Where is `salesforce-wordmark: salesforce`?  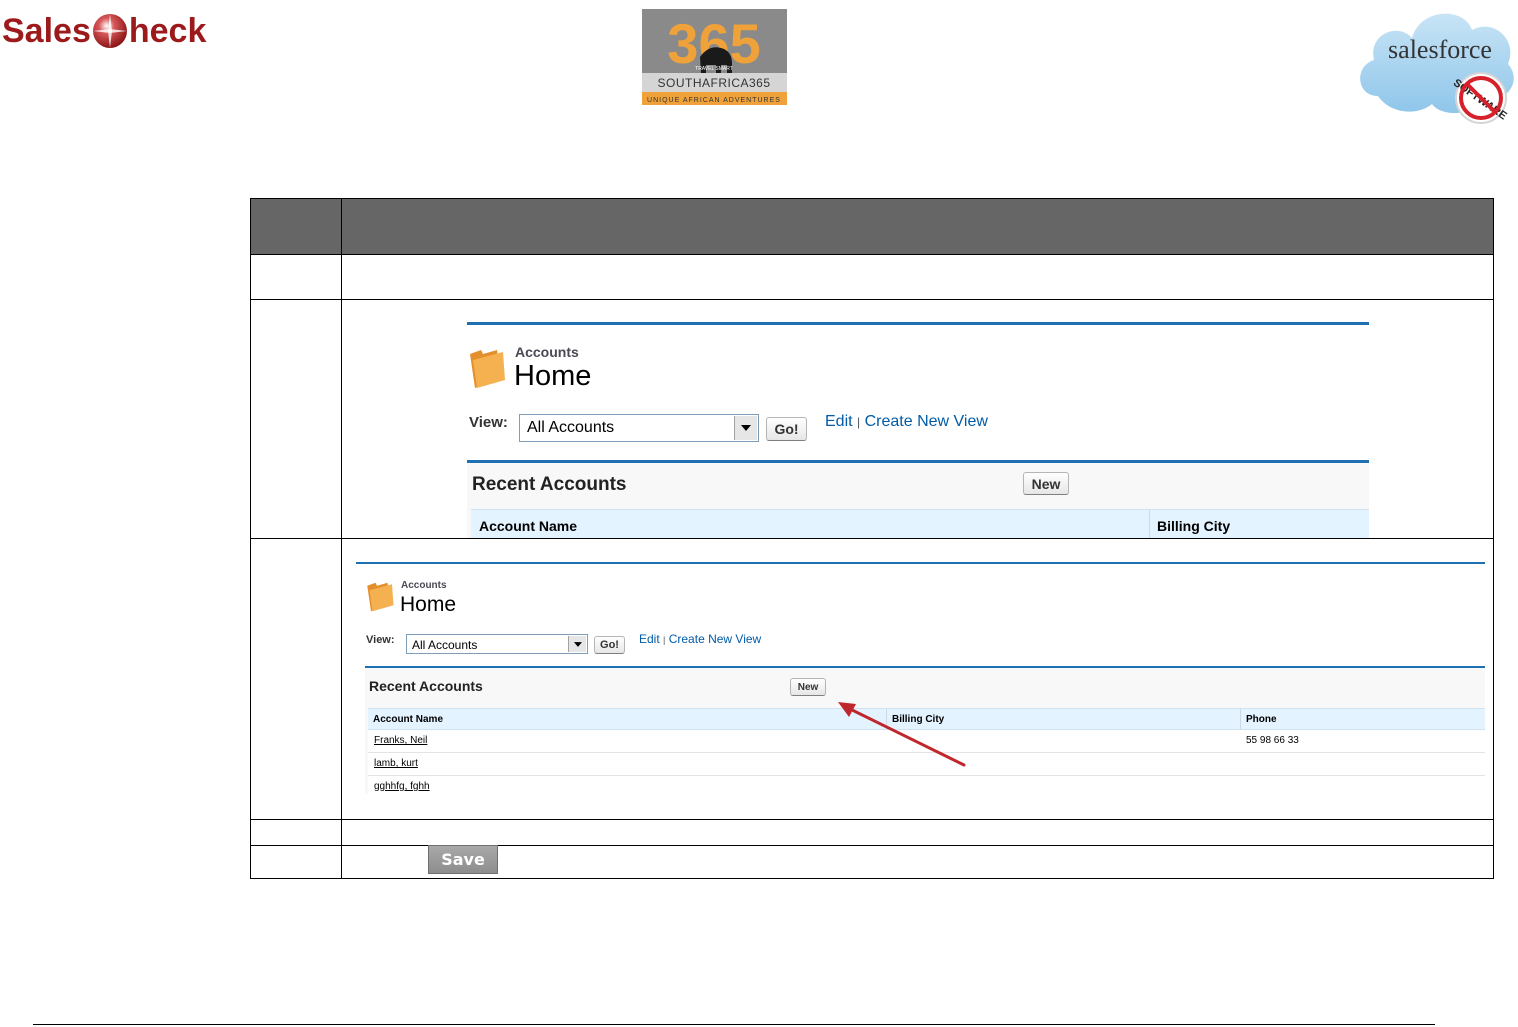
salesforce-wordmark: salesforce is located at coordinates (1440, 49).